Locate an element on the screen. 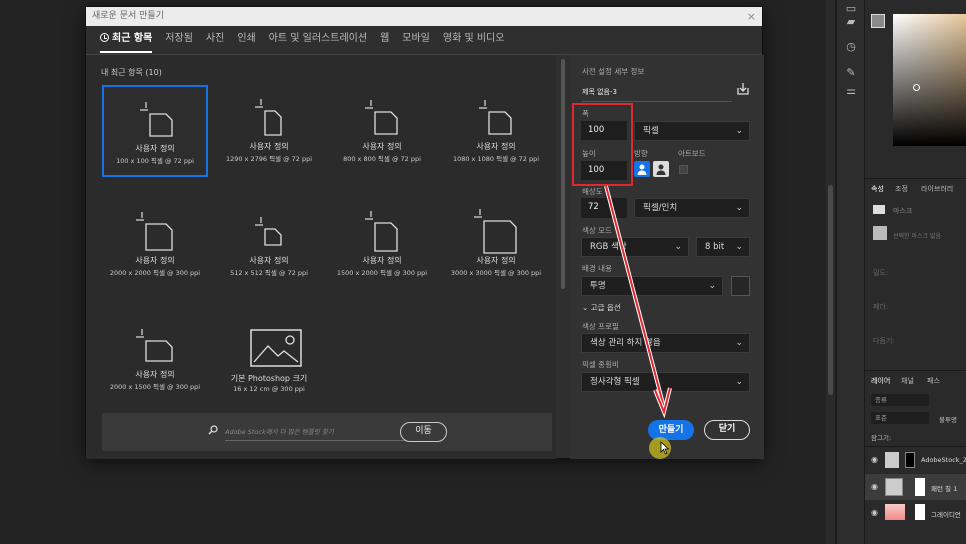  history-icon: ◷ is located at coordinates (851, 47).